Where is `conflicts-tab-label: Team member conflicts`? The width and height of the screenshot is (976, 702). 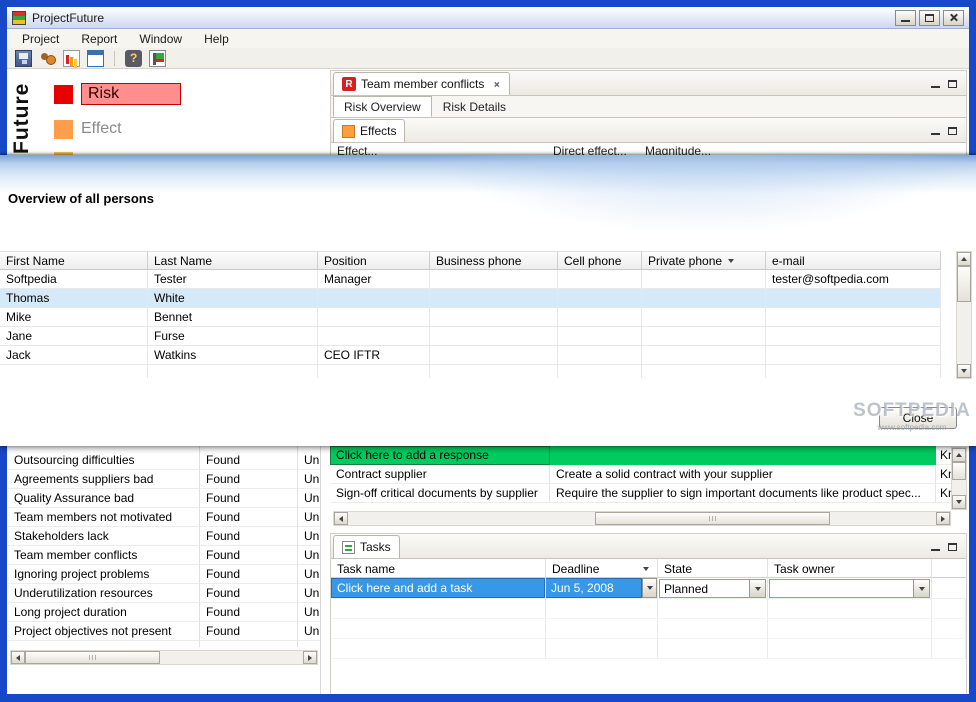 conflicts-tab-label: Team member conflicts is located at coordinates (423, 84).